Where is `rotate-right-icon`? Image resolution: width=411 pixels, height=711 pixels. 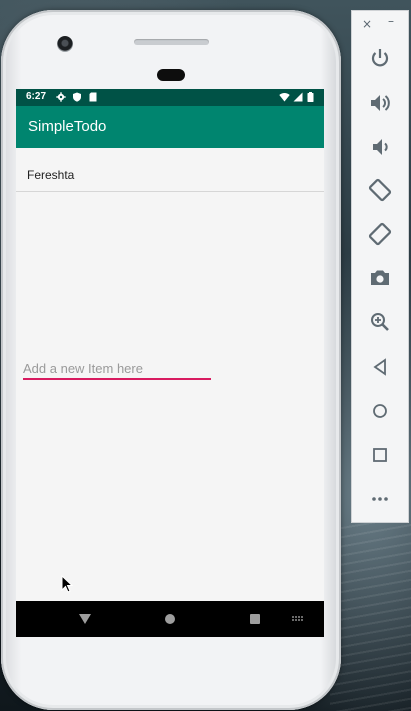
rotate-right-icon is located at coordinates (380, 234).